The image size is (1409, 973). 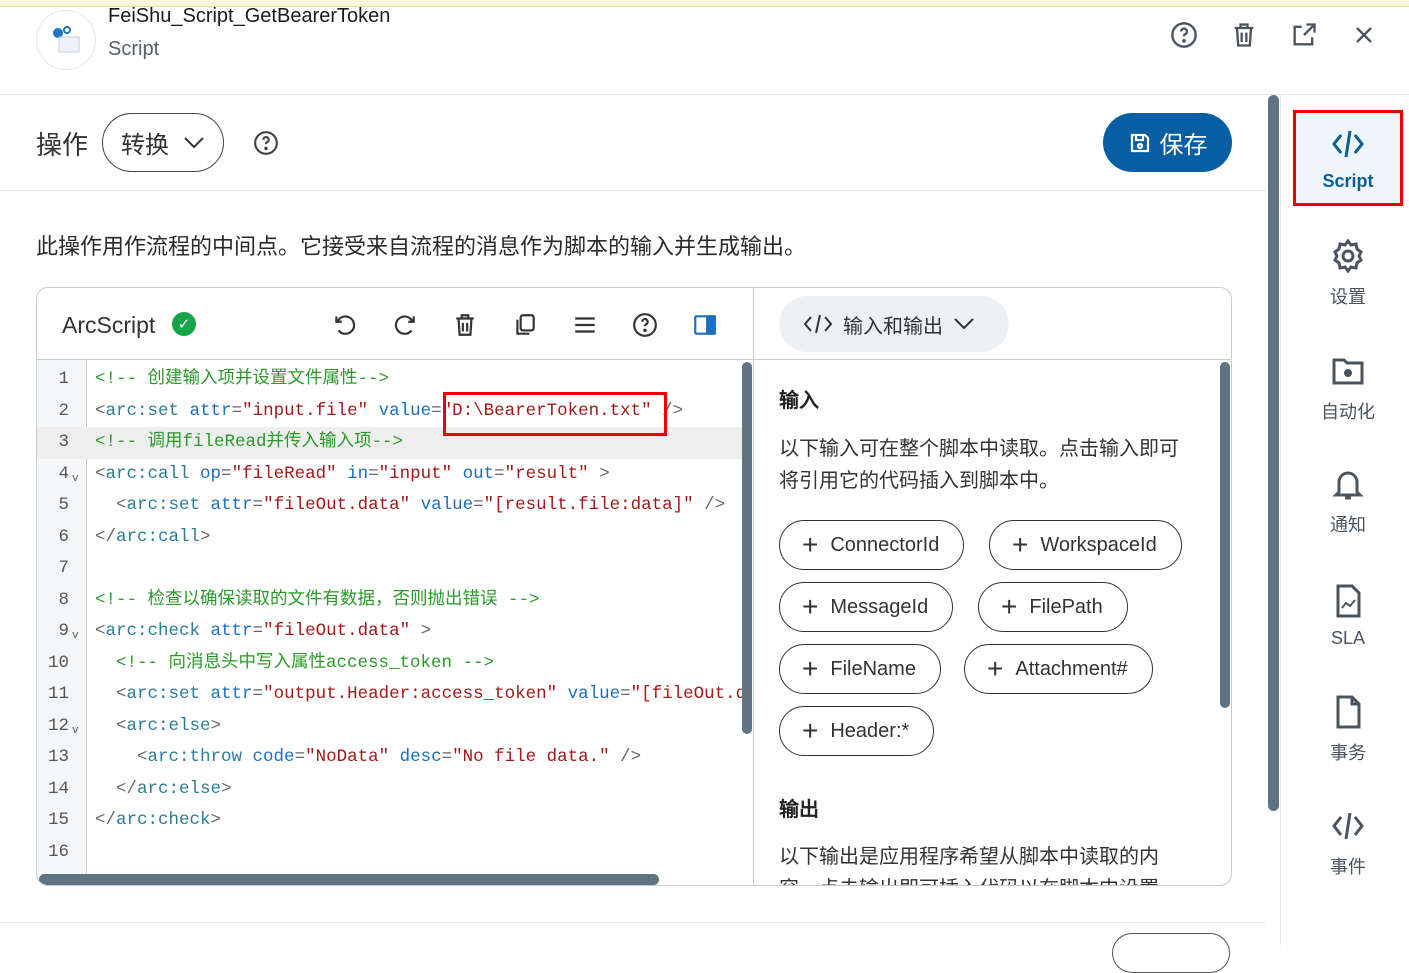 I want to click on code-line: 6 </arc:call>, so click(x=389, y=538).